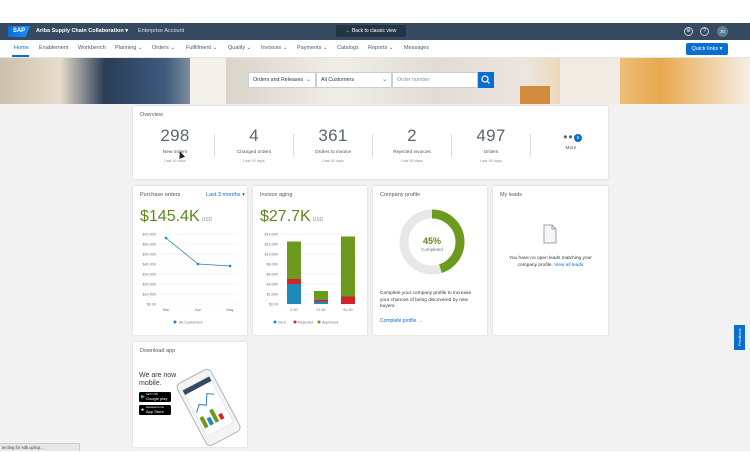 Image resolution: width=750 pixels, height=452 pixels. I want to click on legend-label: Approved, so click(330, 323).